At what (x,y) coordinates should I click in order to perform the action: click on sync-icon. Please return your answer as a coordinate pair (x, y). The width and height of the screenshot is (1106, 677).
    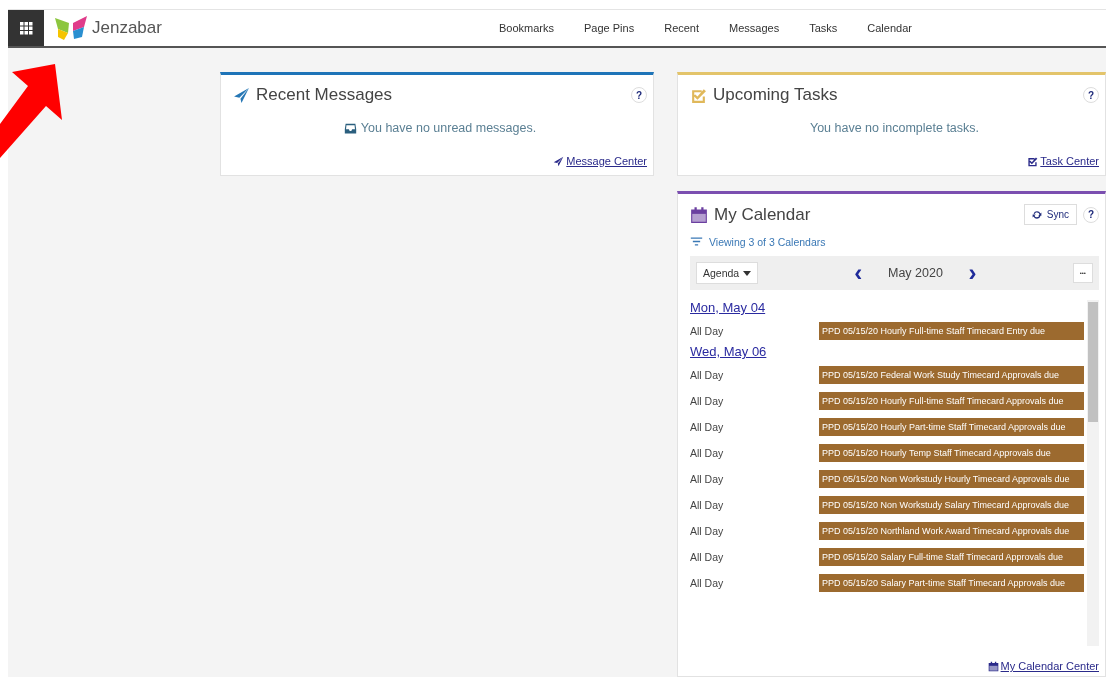
    Looking at the image, I should click on (1036, 214).